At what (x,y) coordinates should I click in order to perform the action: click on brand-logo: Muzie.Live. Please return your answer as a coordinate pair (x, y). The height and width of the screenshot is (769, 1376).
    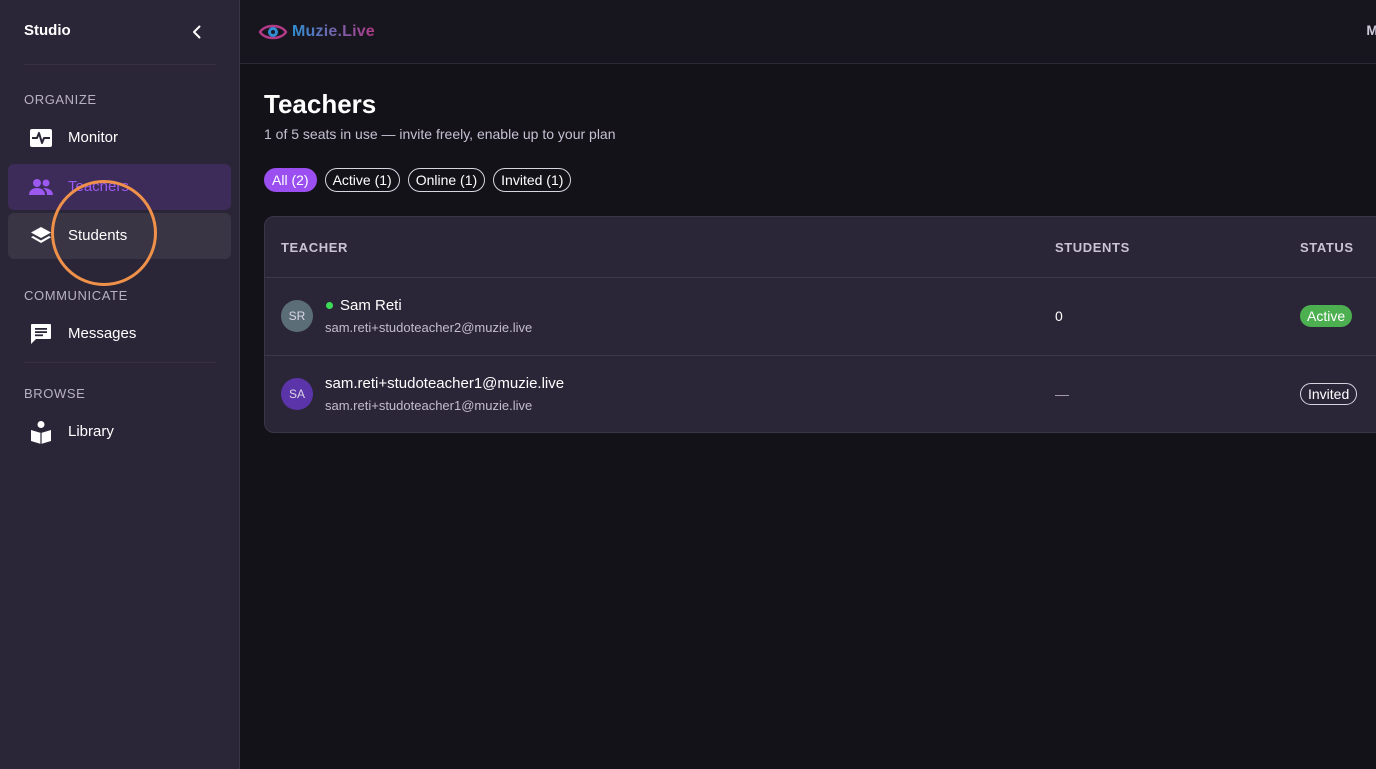
    Looking at the image, I should click on (316, 32).